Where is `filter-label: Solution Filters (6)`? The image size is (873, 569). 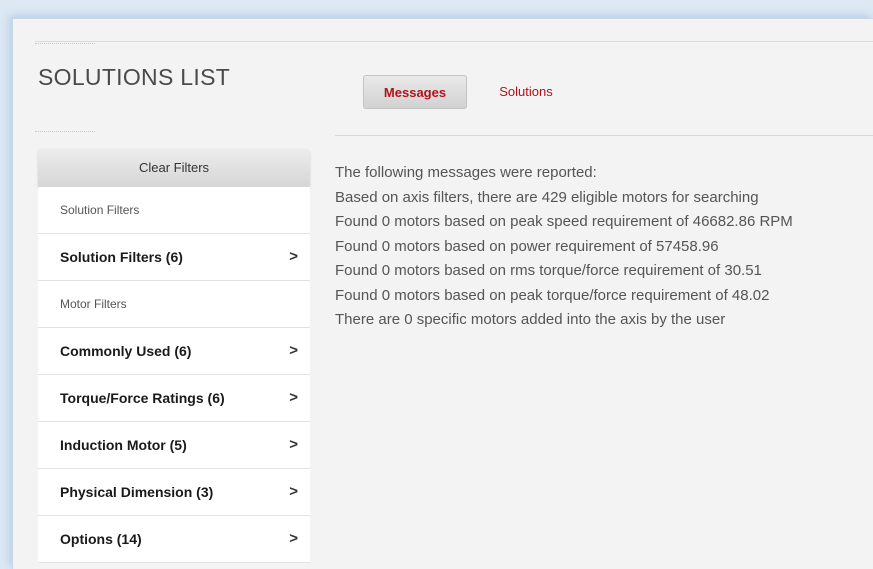
filter-label: Solution Filters (6) is located at coordinates (121, 257).